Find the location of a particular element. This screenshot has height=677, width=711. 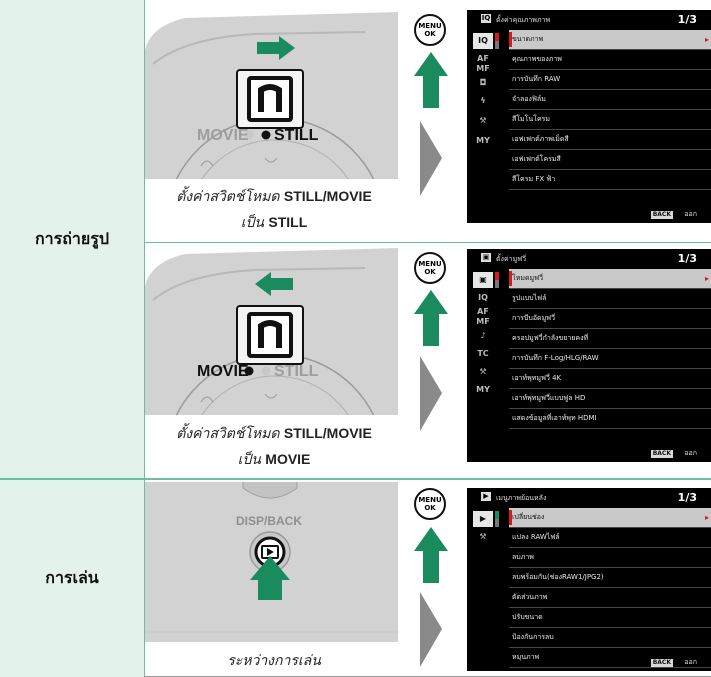

category-label: การถ่ายรูป is located at coordinates (72, 238).